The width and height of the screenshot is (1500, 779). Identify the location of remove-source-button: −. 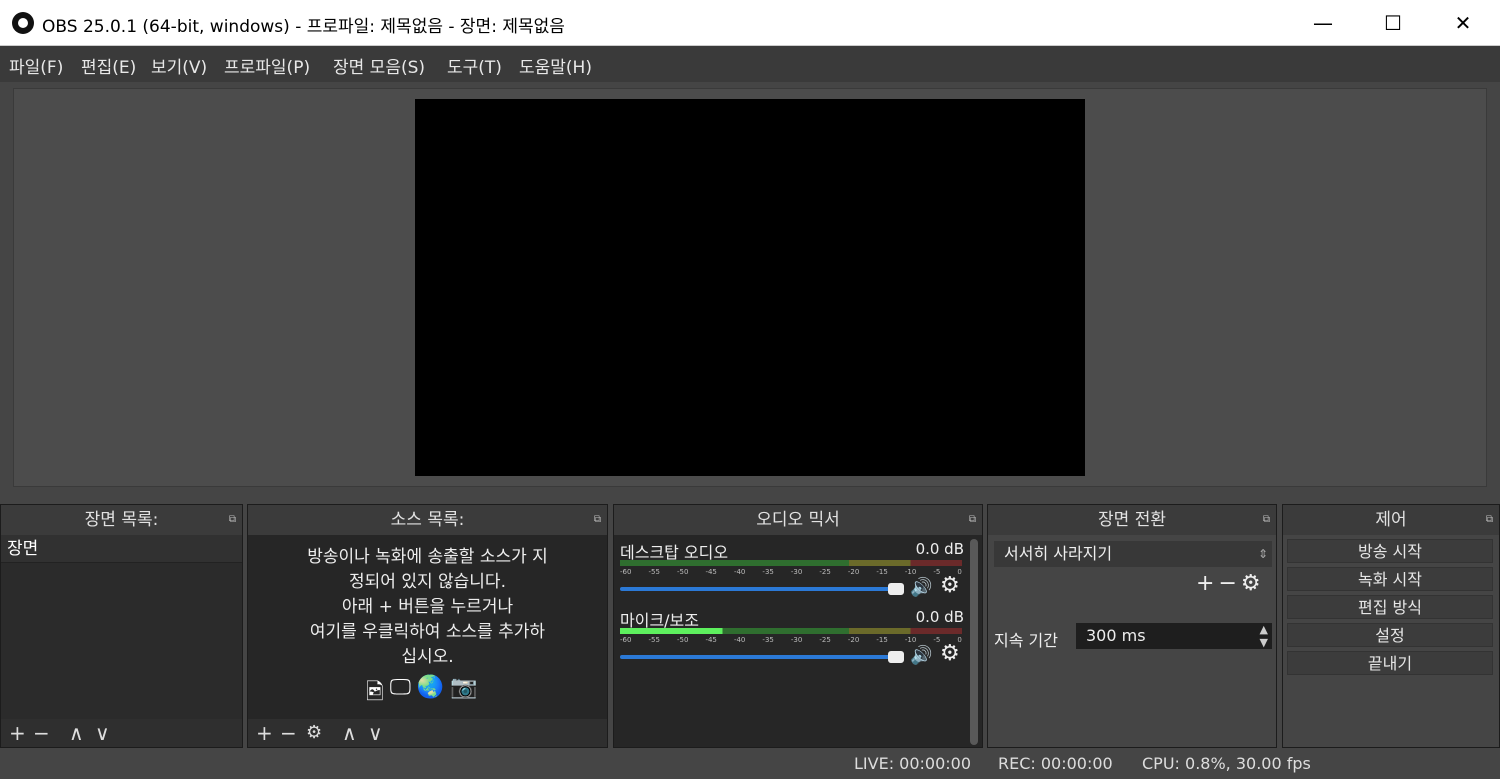
(288, 733).